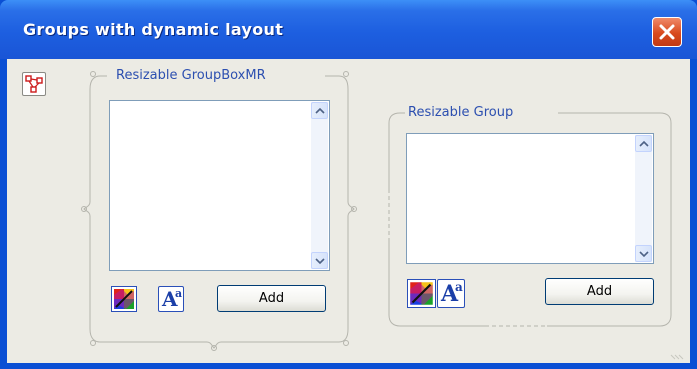  I want to click on group-mr-color-button, so click(124, 299).